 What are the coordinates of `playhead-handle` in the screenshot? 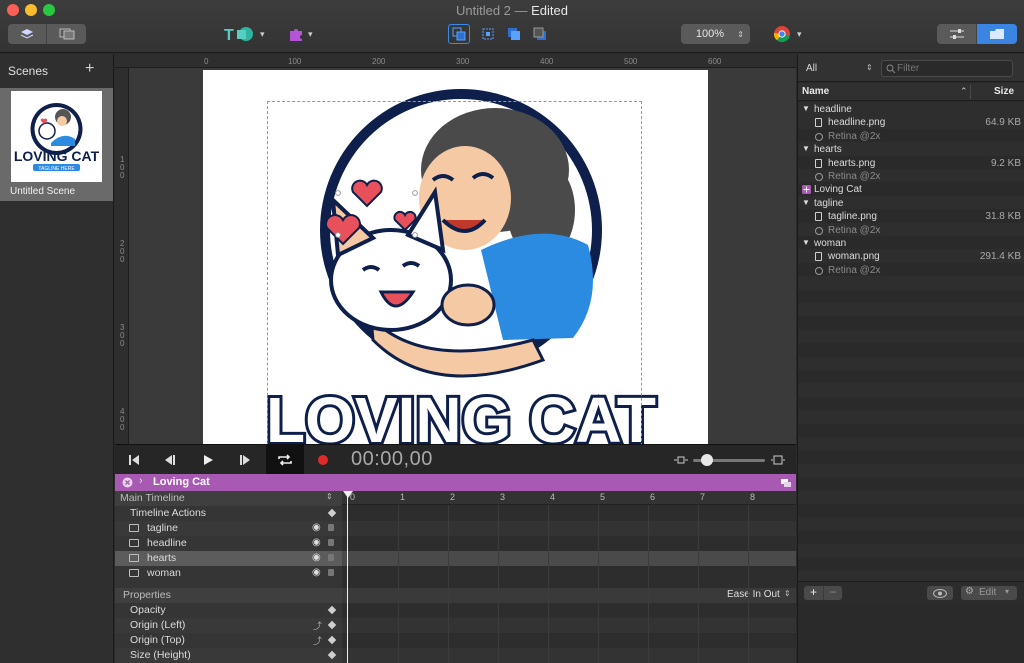 It's located at (348, 494).